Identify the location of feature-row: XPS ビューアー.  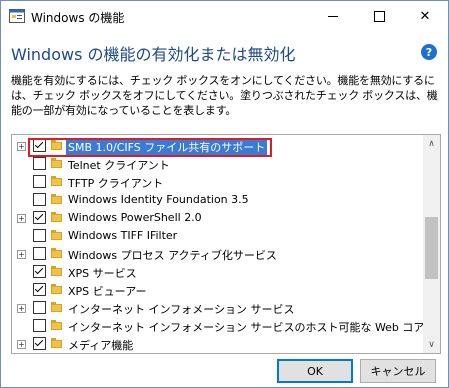
(217, 290).